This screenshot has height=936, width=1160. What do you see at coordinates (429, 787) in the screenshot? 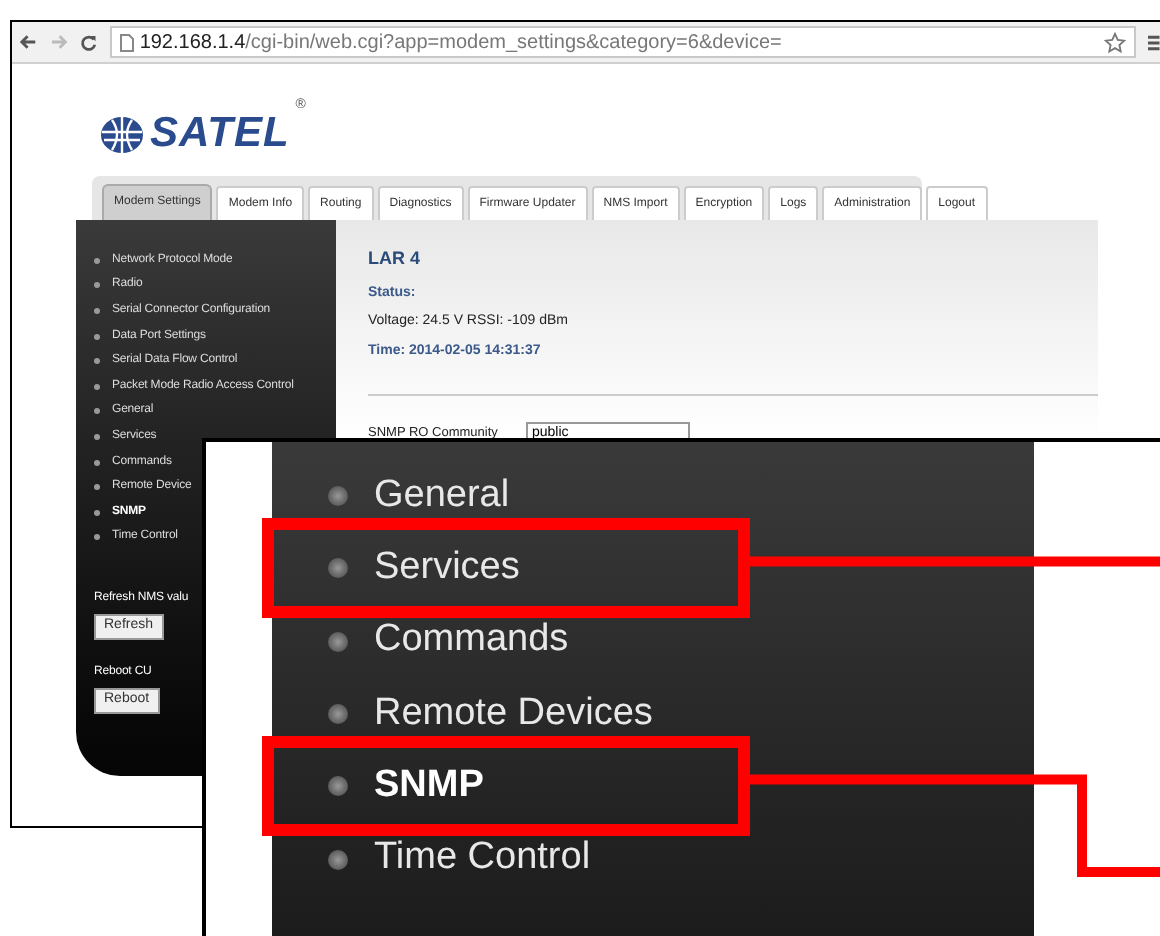
I see `sidebar-item: SNMP` at bounding box center [429, 787].